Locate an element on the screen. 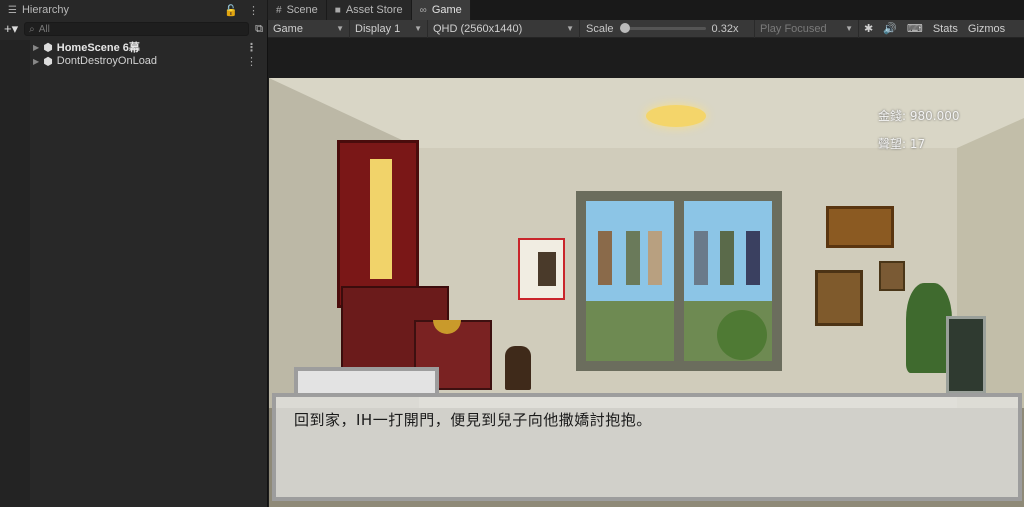  potted-plant is located at coordinates (742, 335).